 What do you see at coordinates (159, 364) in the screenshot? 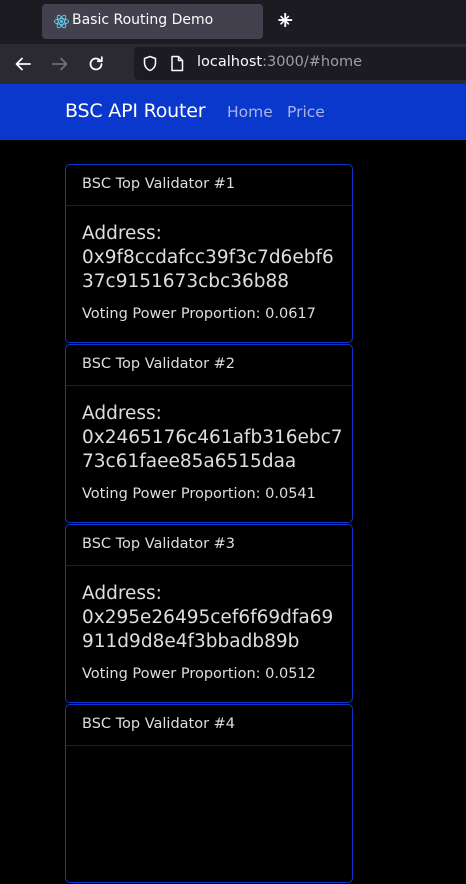
I see `validator-rank: BSC Top Validator #2` at bounding box center [159, 364].